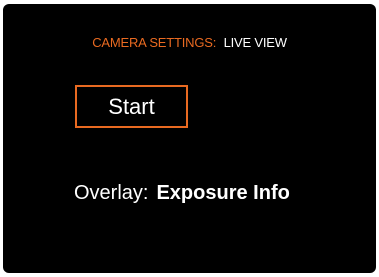 This screenshot has height=277, width=379. Describe the element at coordinates (154, 42) in the screenshot. I see `camera-settings-label: CAMERA SETTINGS:` at that location.